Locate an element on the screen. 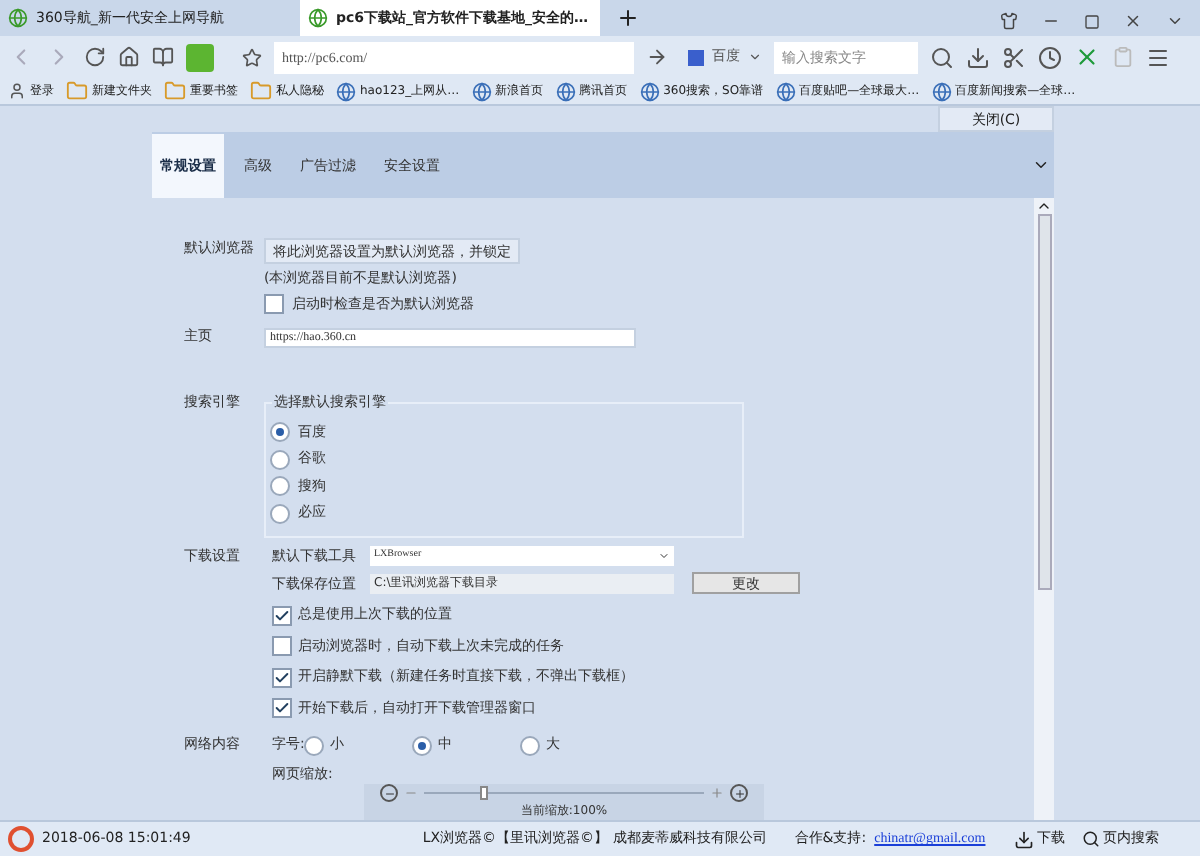  user-icon is located at coordinates (17, 91).